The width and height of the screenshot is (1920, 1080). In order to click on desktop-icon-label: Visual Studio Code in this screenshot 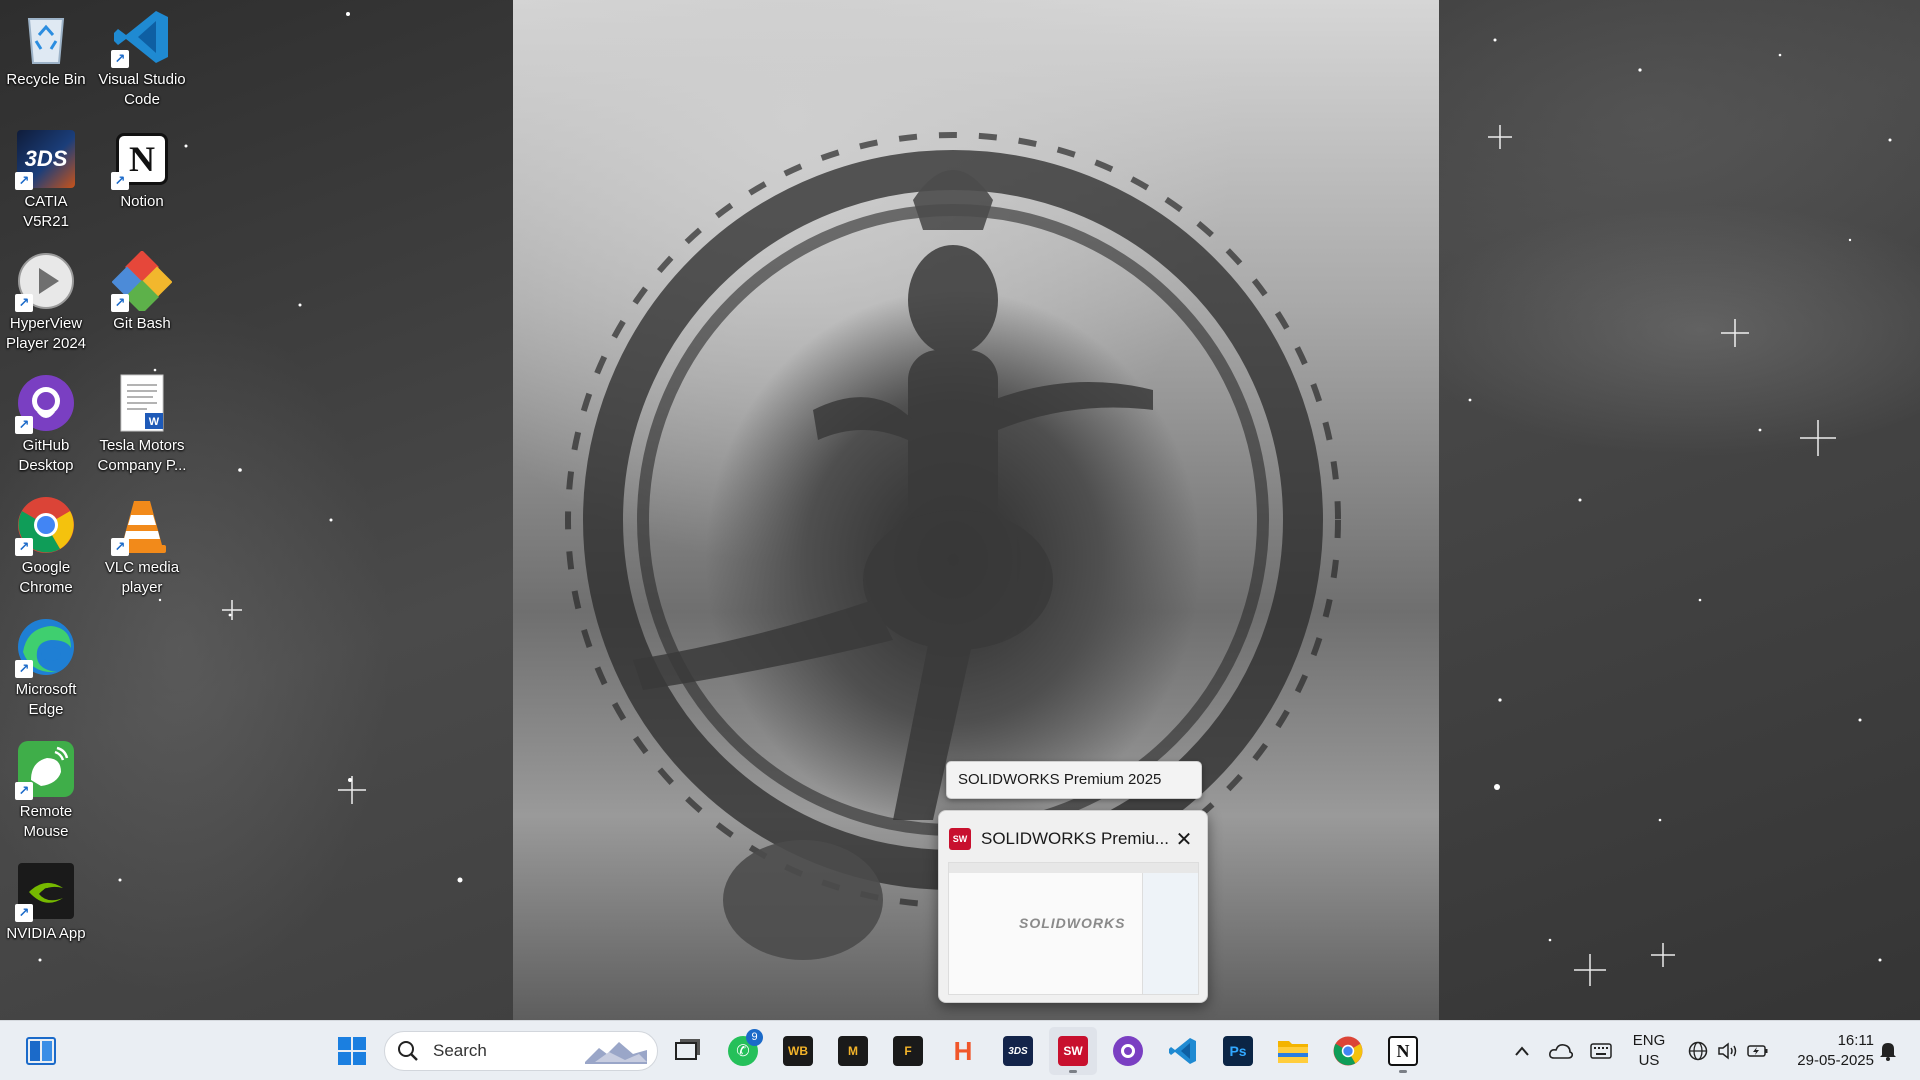, I will do `click(142, 89)`.